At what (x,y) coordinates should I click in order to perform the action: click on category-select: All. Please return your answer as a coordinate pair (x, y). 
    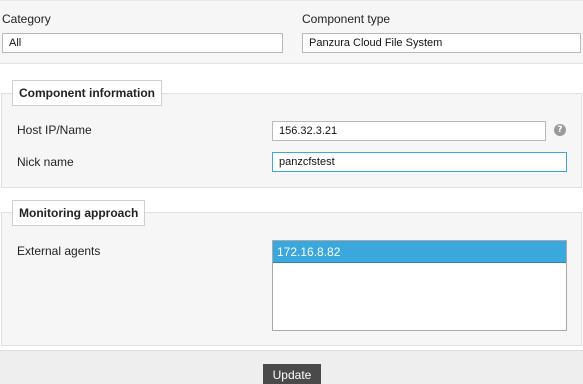
    Looking at the image, I should click on (142, 43).